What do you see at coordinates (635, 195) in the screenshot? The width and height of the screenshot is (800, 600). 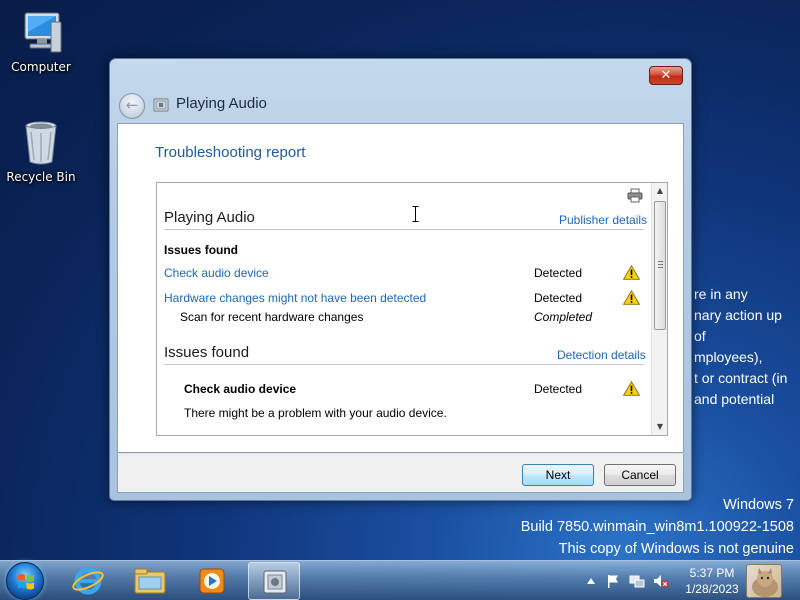 I see `print-icon` at bounding box center [635, 195].